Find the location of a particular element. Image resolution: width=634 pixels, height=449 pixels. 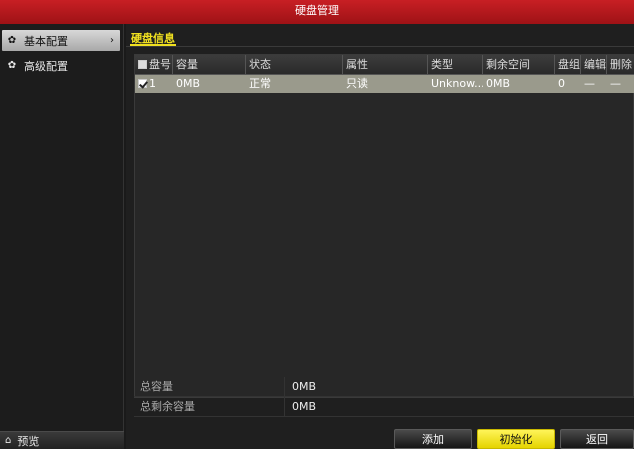

table-header: 盘号 容量 状态 属性 类型 剩余空间 盘组 编辑 删除 is located at coordinates (384, 65).